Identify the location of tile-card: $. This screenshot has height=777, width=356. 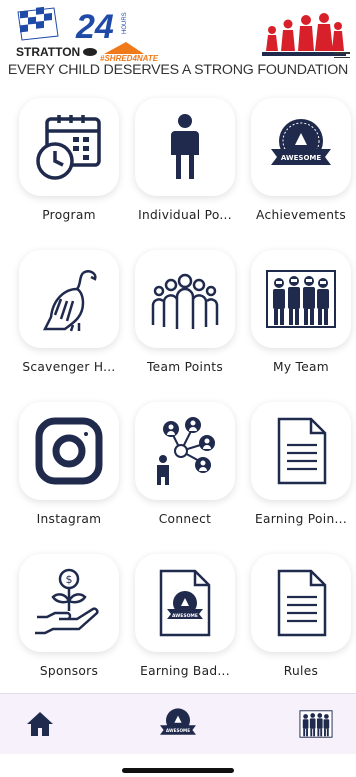
(69, 603).